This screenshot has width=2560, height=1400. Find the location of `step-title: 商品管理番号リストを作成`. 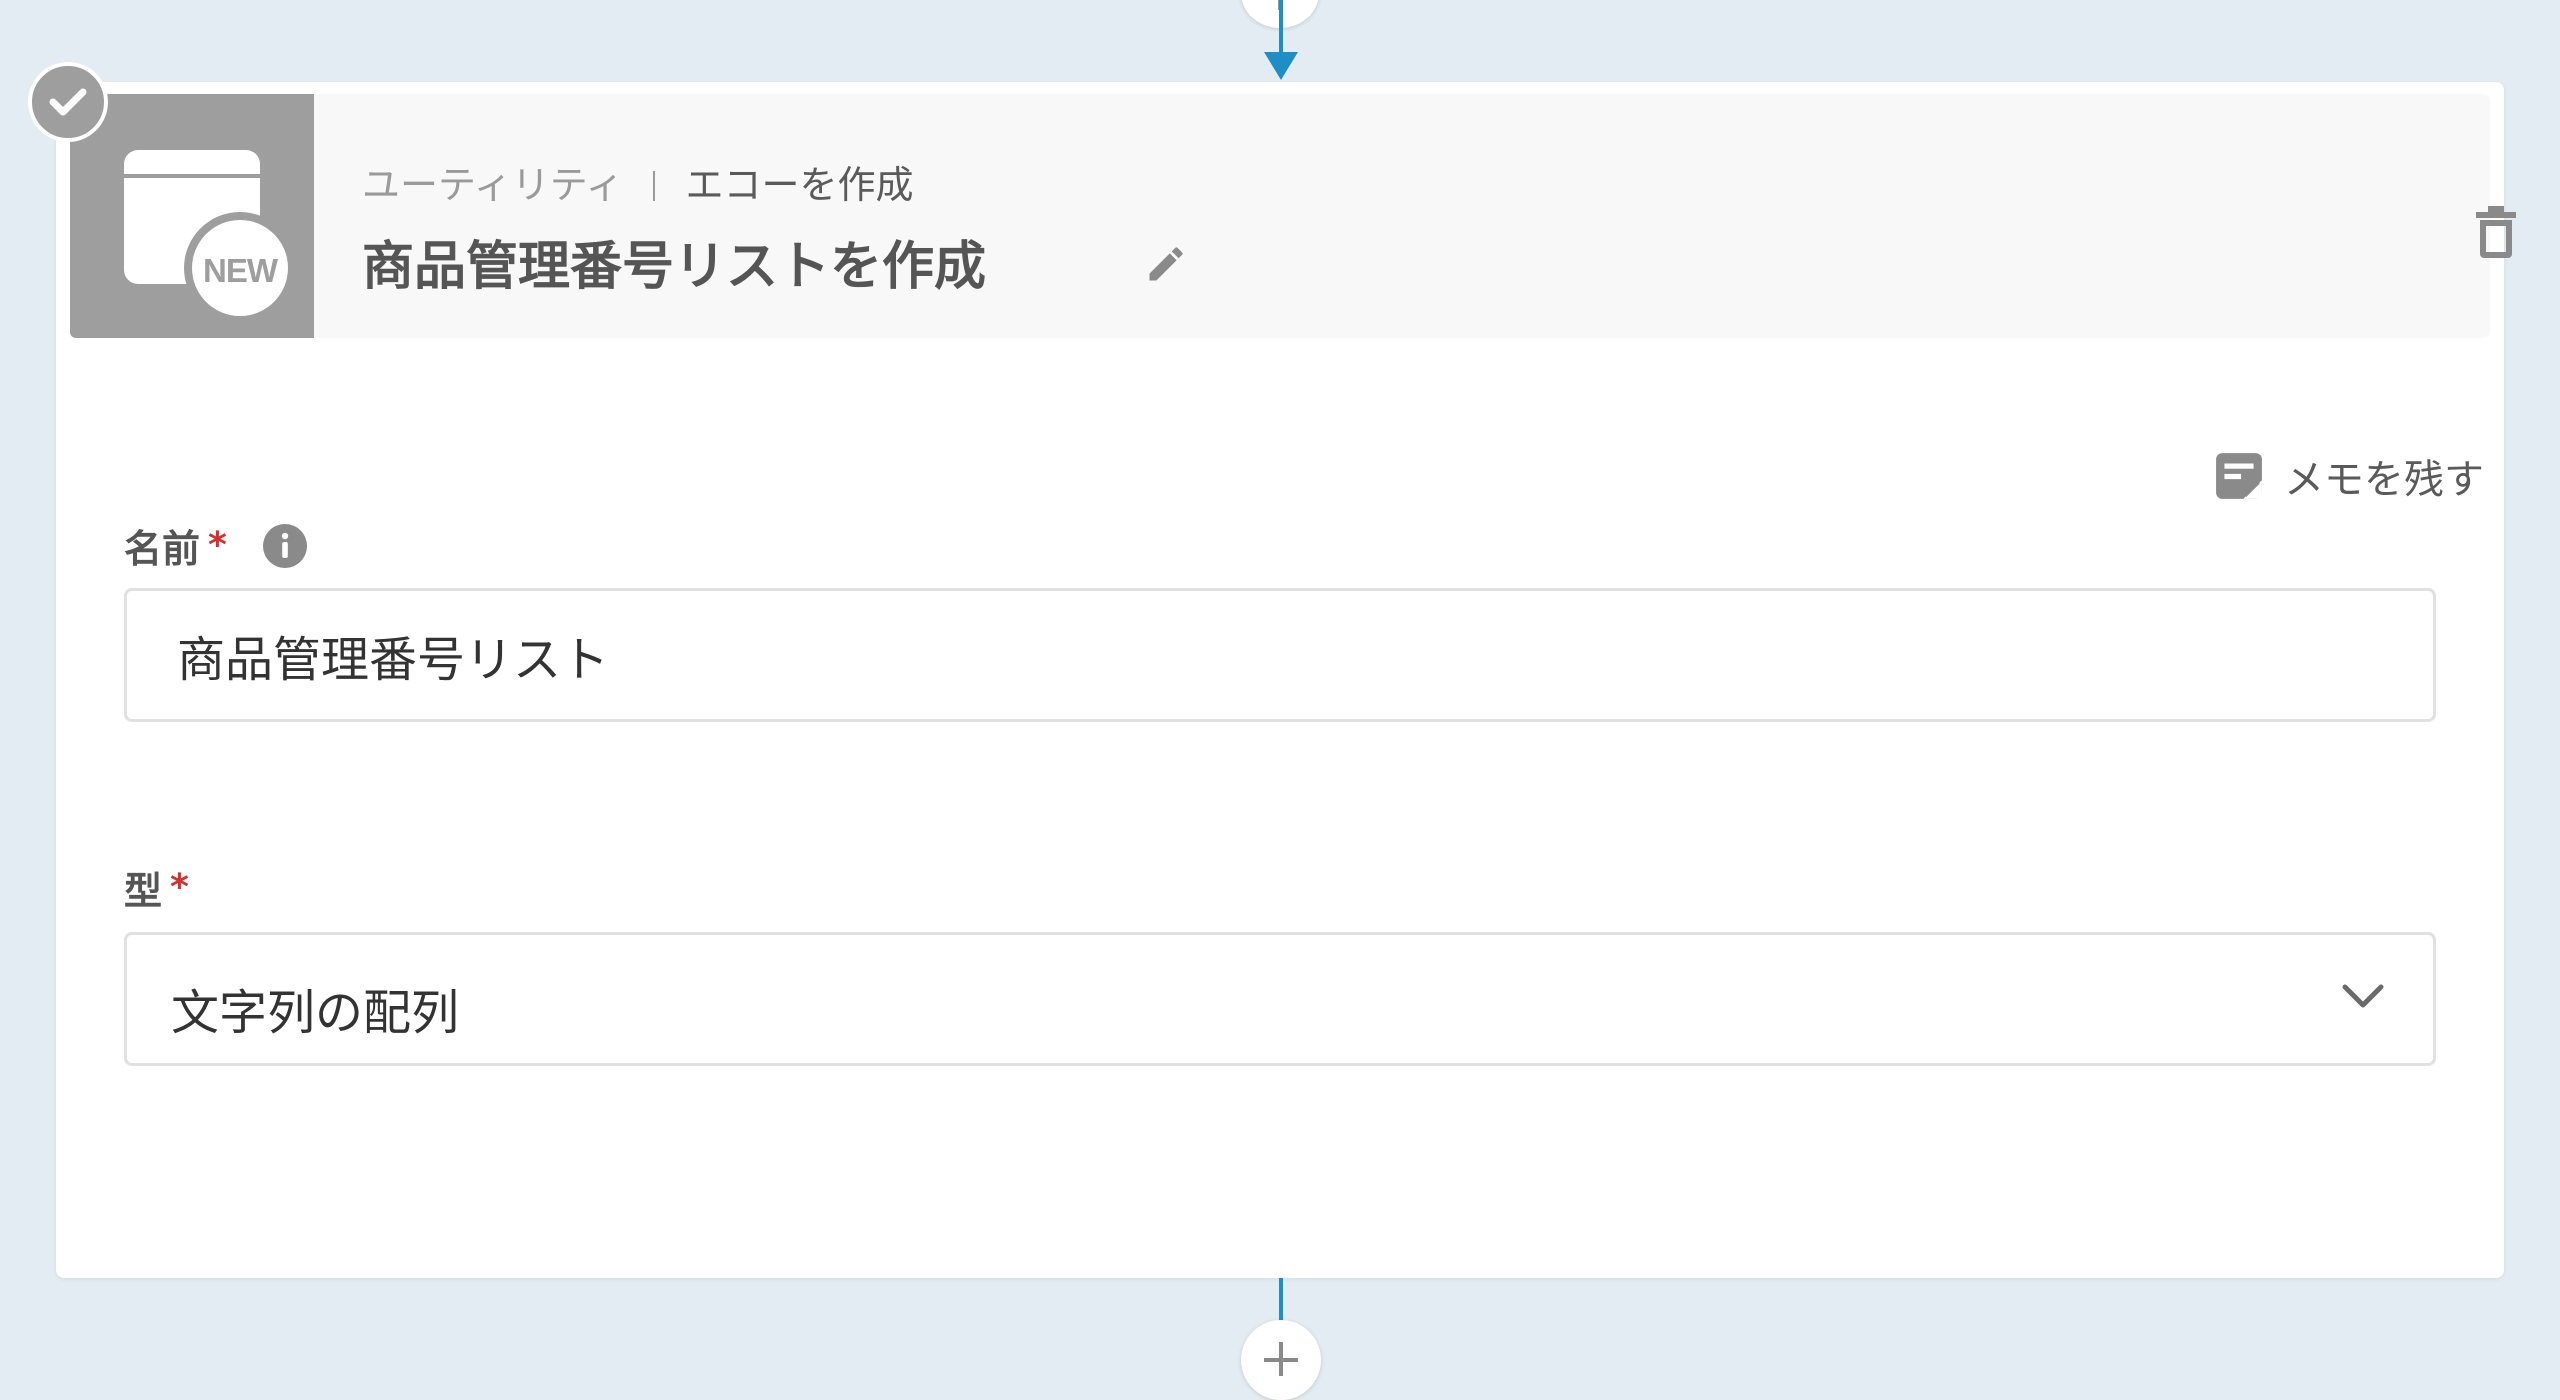

step-title: 商品管理番号リストを作成 is located at coordinates (674, 267).